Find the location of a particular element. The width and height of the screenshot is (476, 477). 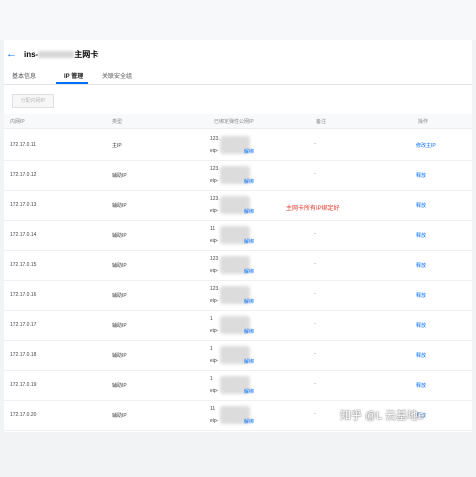

eip-address-text: 123 is located at coordinates (214, 259).